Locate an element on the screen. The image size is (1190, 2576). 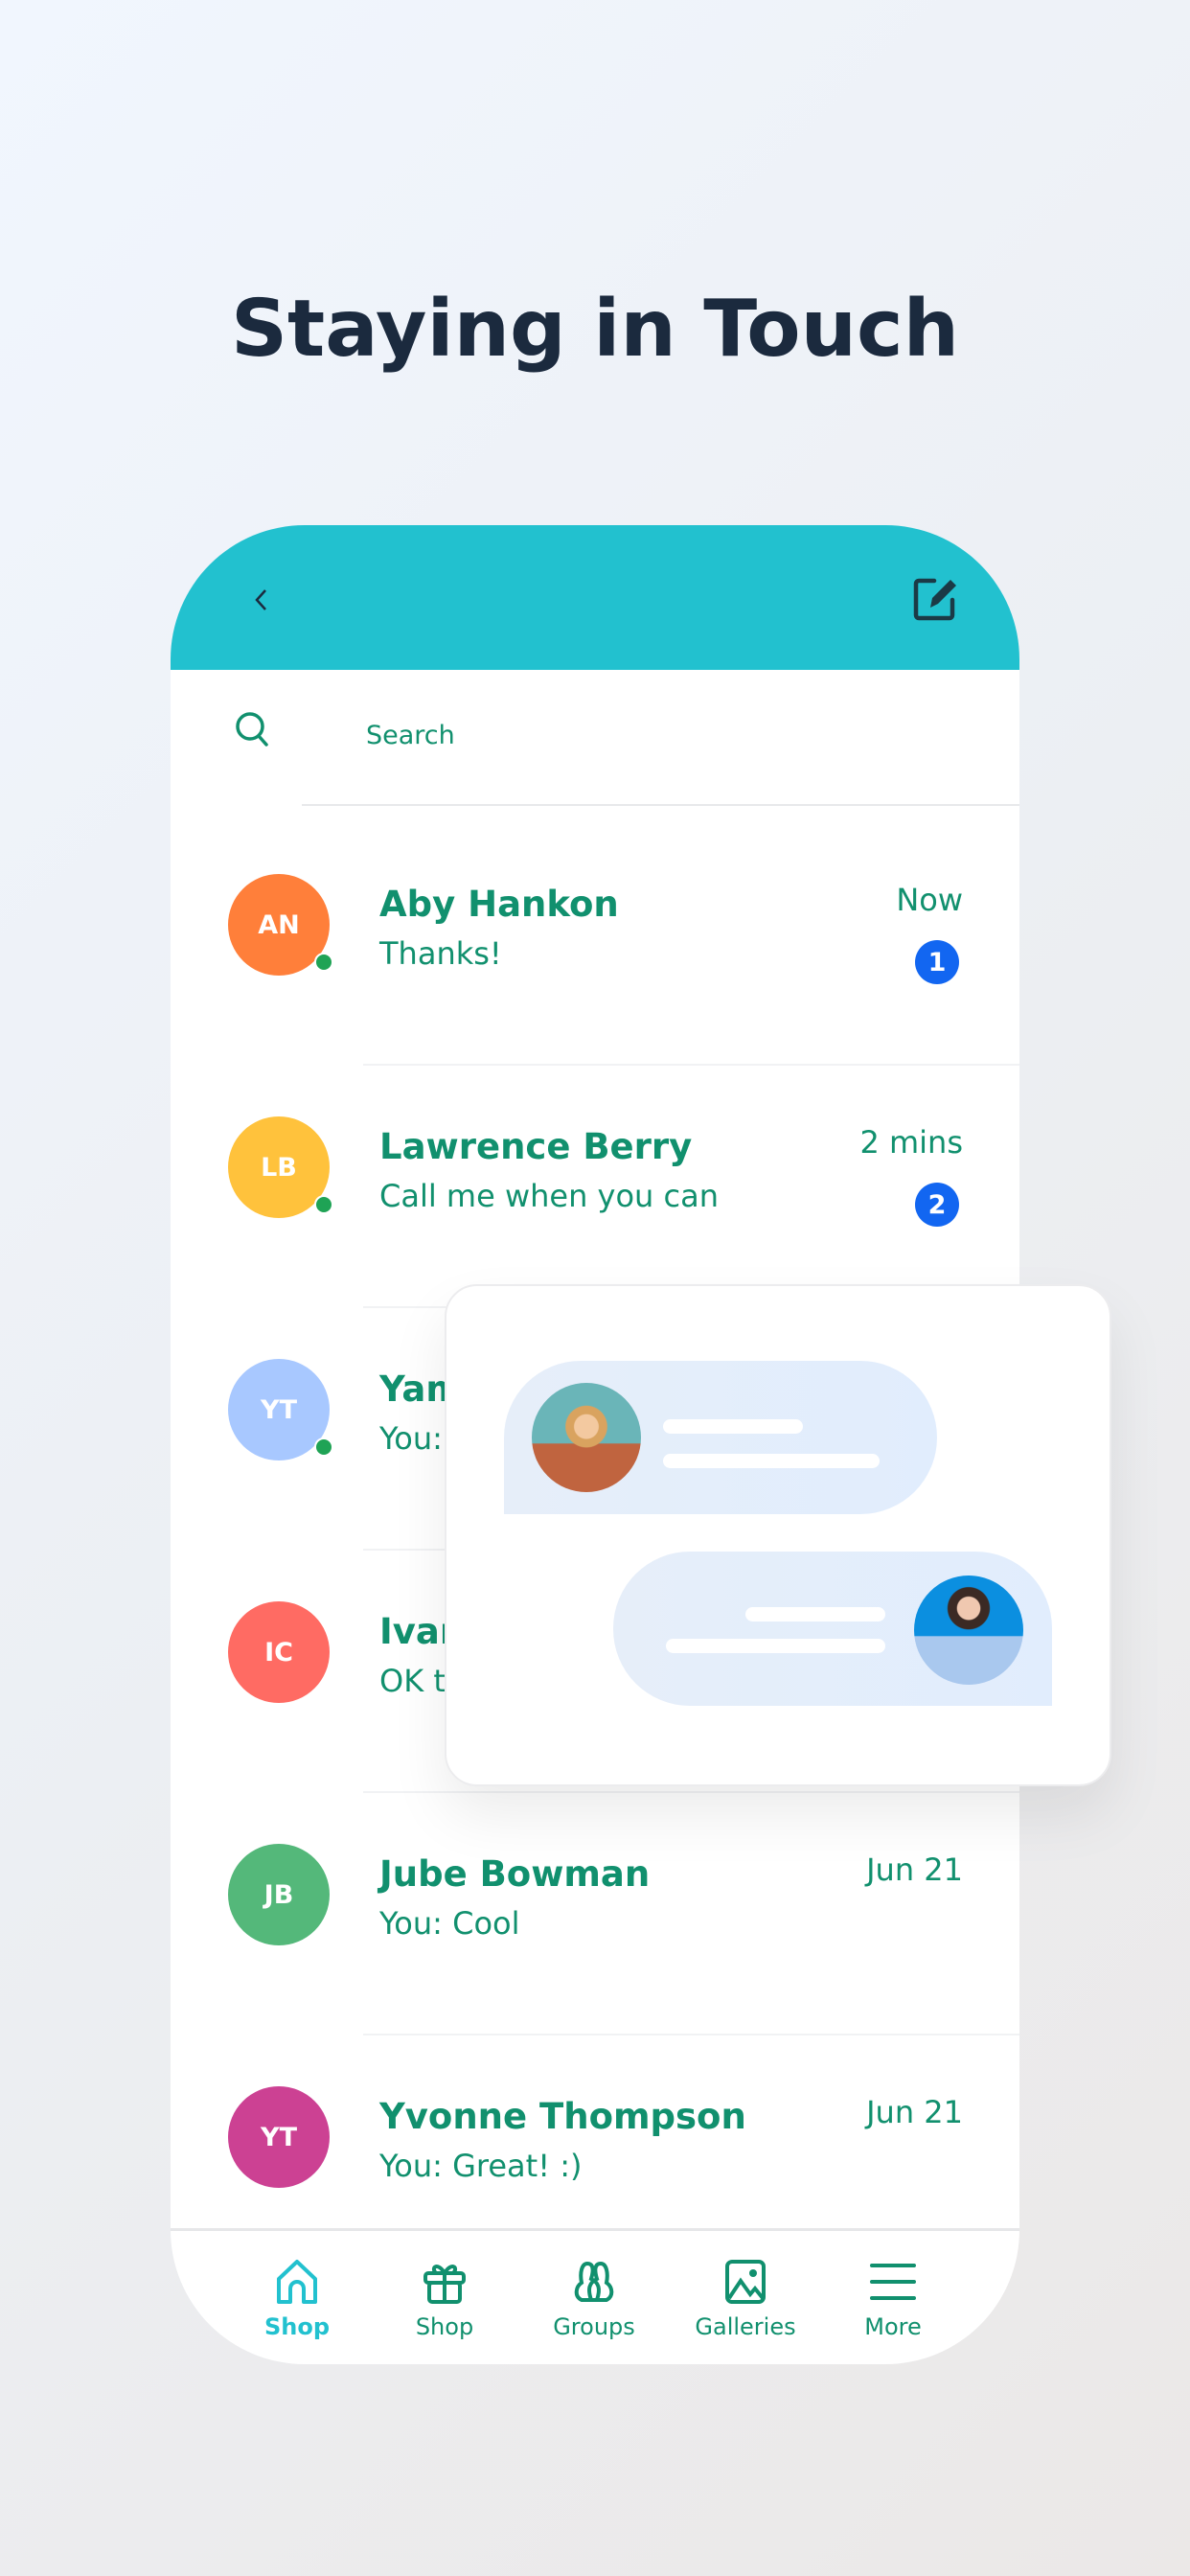
divider is located at coordinates (661, 805).